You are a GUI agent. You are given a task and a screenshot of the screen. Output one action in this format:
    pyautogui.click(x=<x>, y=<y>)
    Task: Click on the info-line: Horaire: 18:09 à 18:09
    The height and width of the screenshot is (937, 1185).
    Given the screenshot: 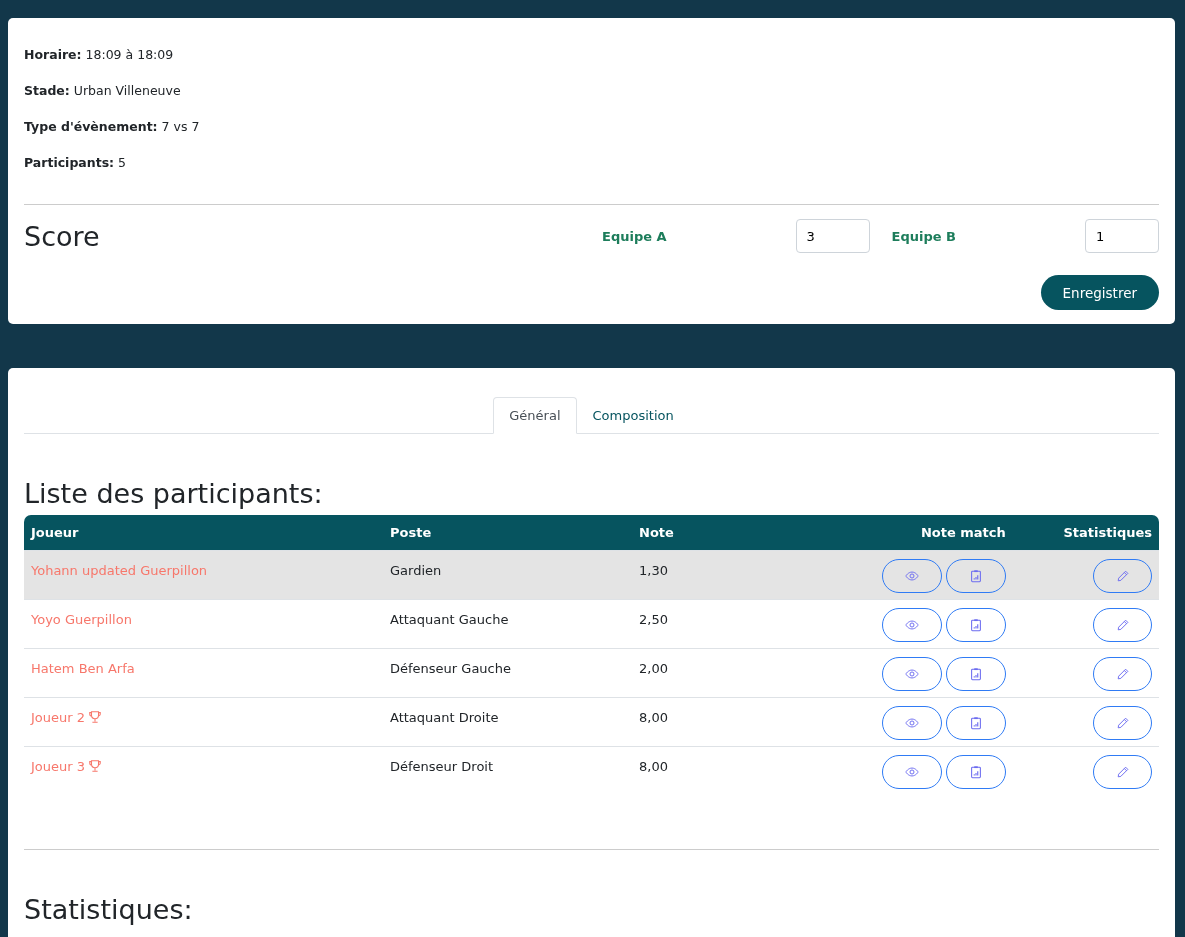 What is the action you would take?
    pyautogui.click(x=99, y=55)
    